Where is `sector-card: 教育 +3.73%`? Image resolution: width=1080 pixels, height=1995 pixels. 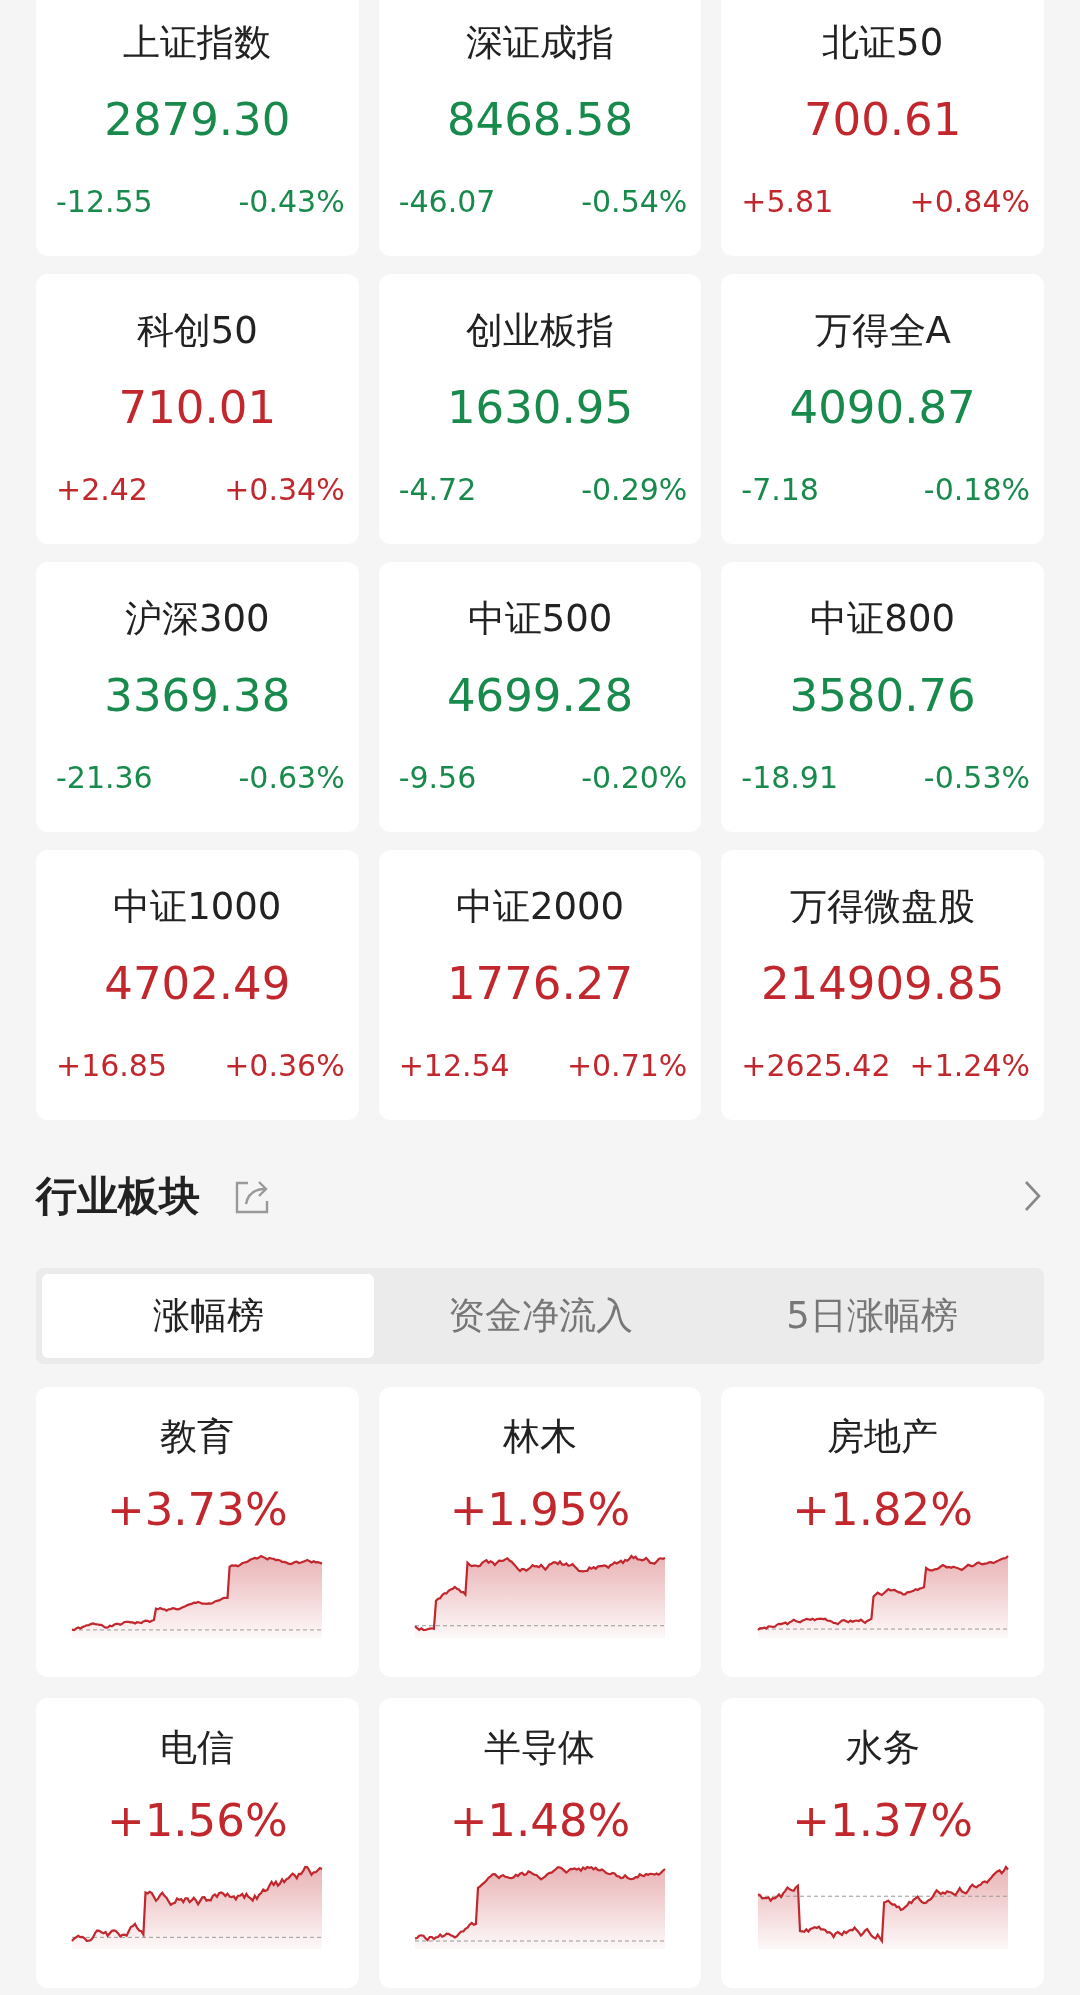
sector-card: 教育 +3.73% is located at coordinates (197, 1532).